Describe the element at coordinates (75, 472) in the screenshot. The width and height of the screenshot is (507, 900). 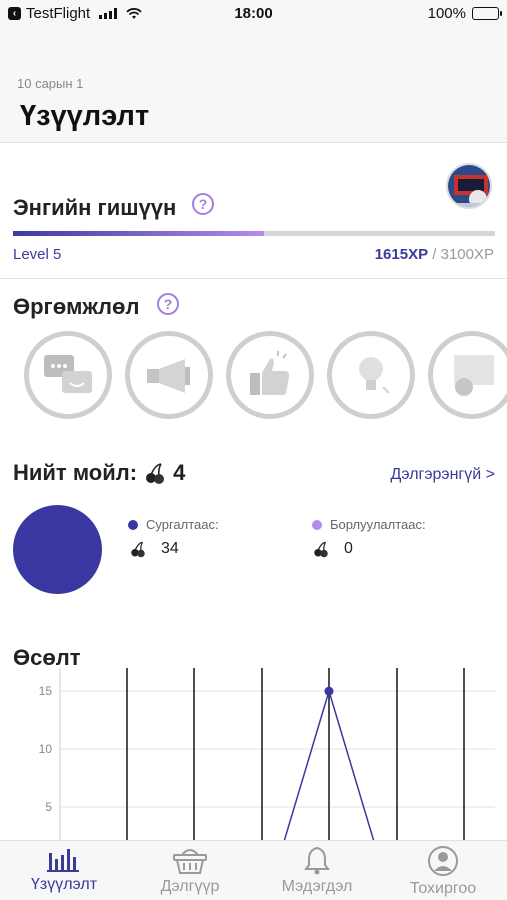
I see `coins-title-label: Нийт мойл:` at that location.